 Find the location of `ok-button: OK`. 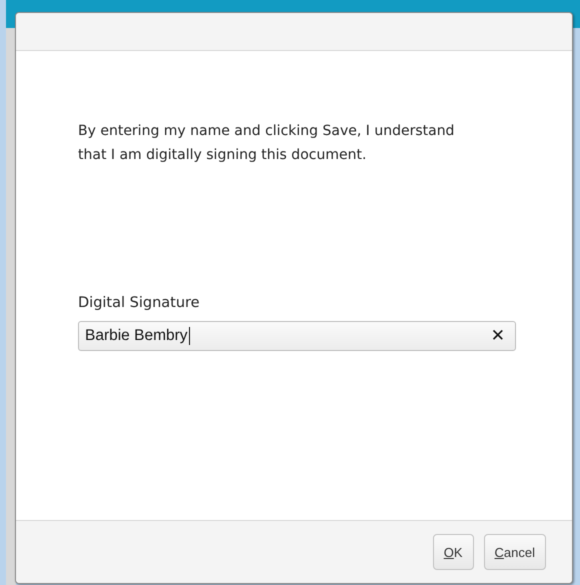

ok-button: OK is located at coordinates (453, 552).